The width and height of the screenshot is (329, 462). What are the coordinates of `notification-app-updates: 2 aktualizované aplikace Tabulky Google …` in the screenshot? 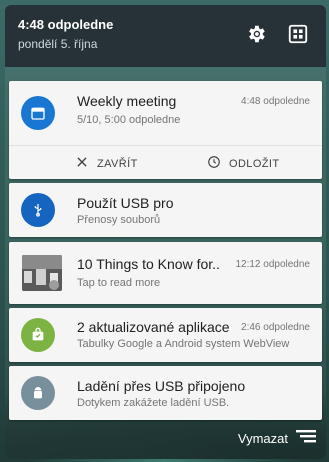 It's located at (165, 335).